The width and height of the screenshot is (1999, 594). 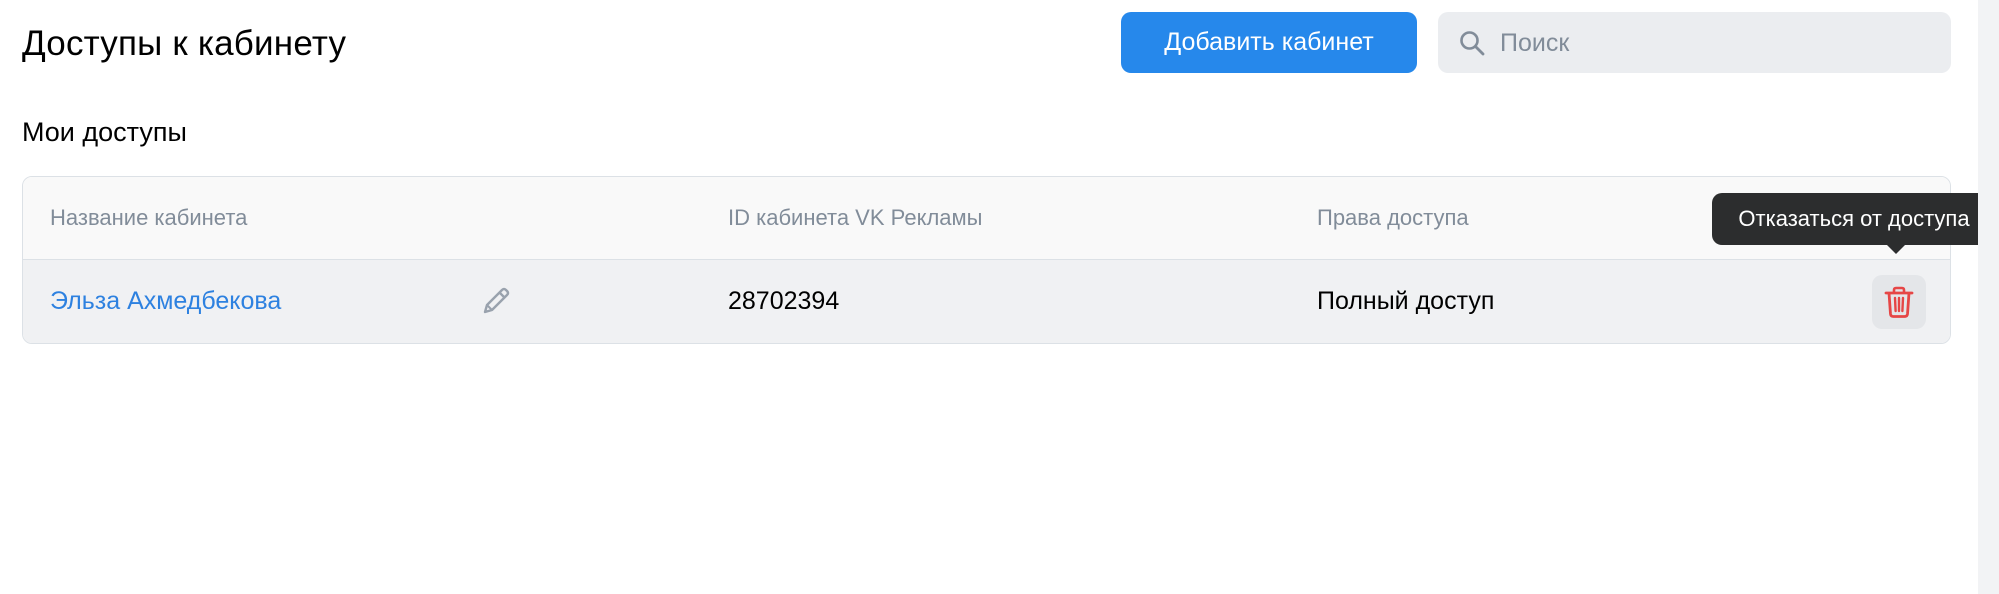 I want to click on column-header-access-rights: Права доступа, so click(x=1393, y=217).